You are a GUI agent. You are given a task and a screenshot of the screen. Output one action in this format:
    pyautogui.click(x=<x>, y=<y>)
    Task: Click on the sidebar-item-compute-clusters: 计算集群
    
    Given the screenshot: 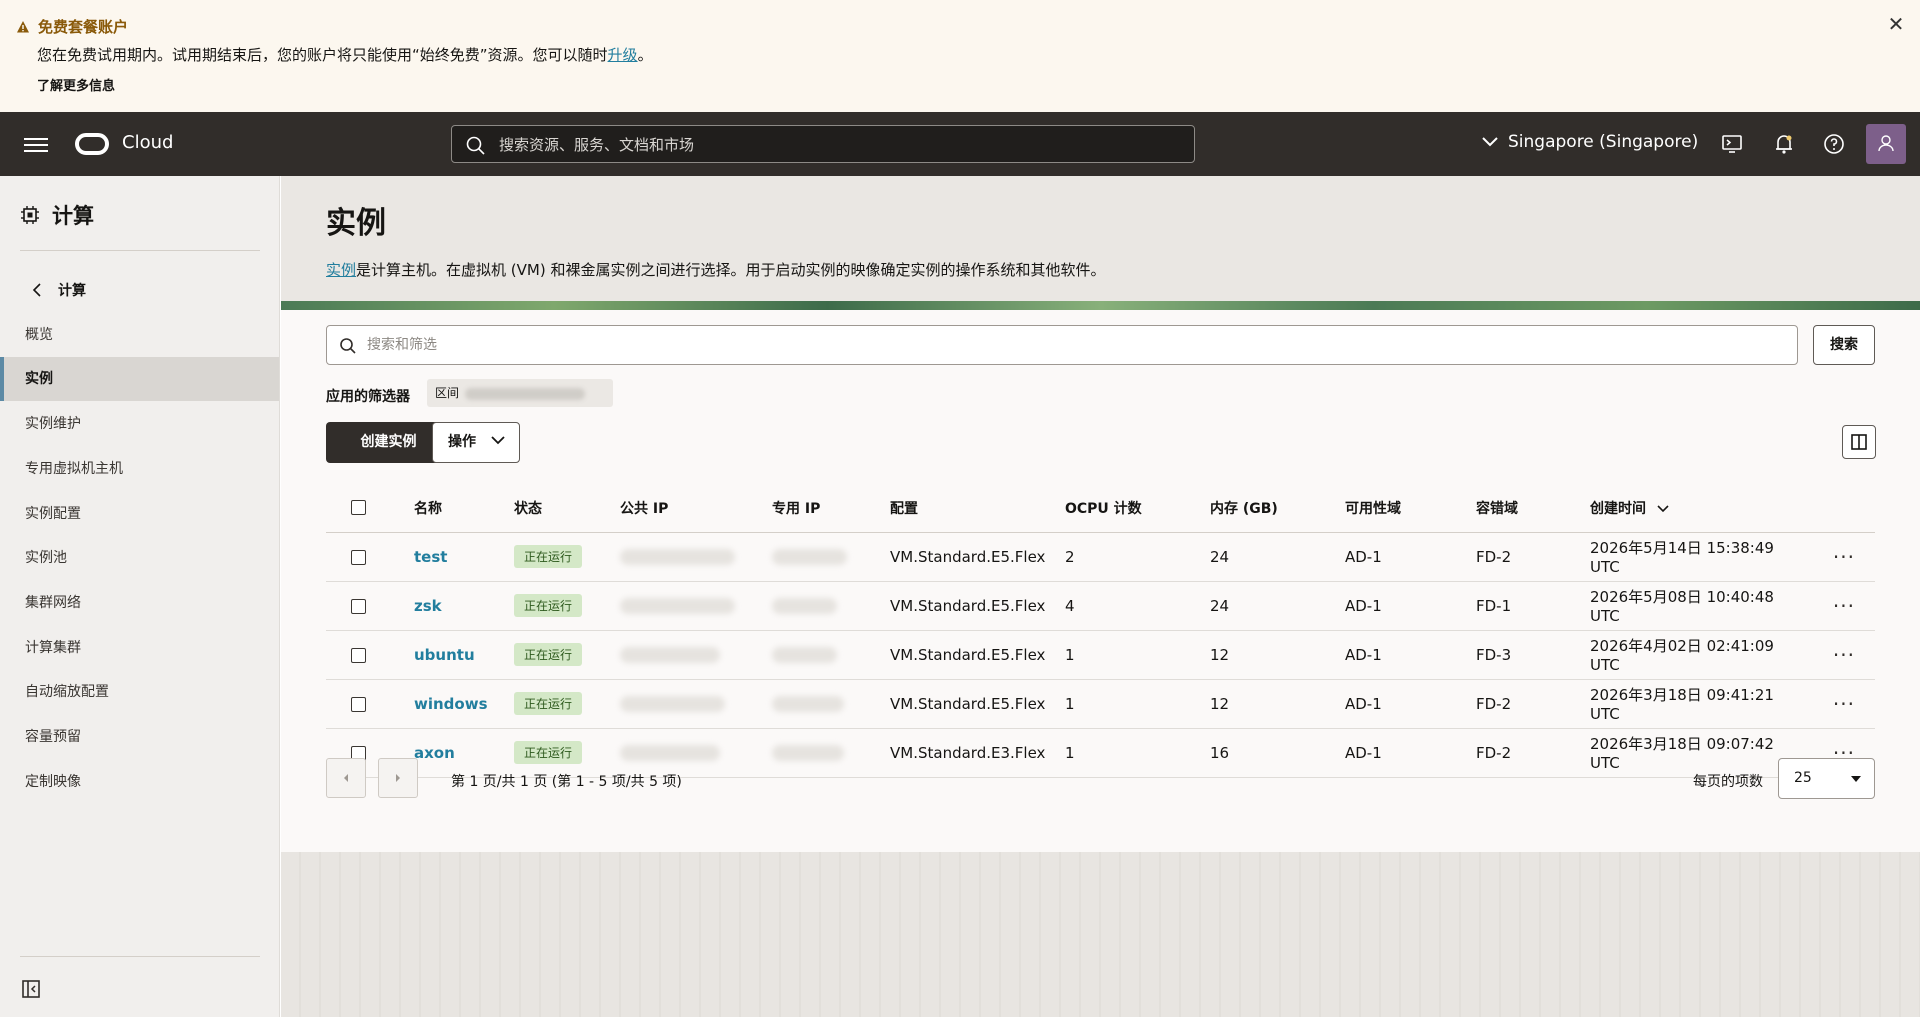 What is the action you would take?
    pyautogui.click(x=139, y=648)
    